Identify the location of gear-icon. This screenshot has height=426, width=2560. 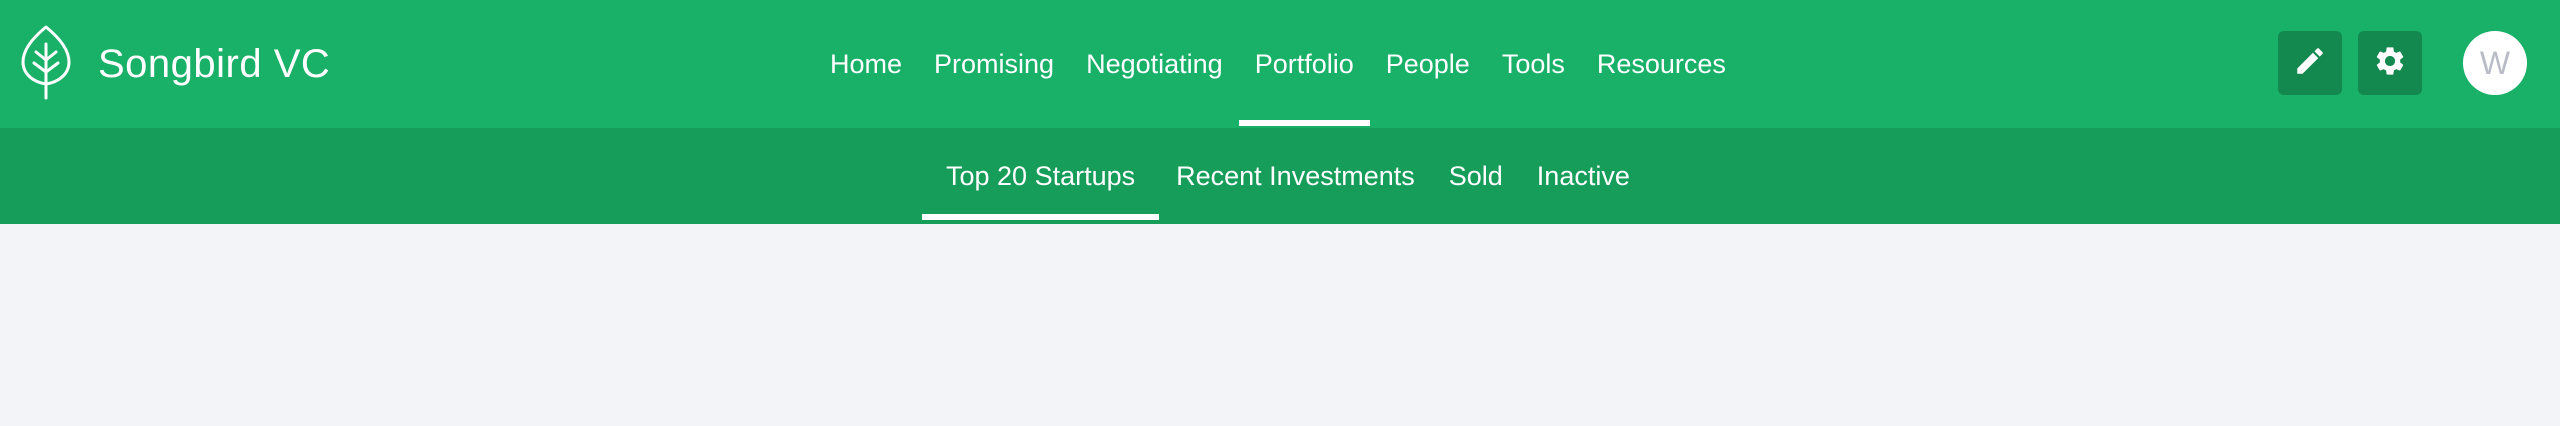
(2390, 63).